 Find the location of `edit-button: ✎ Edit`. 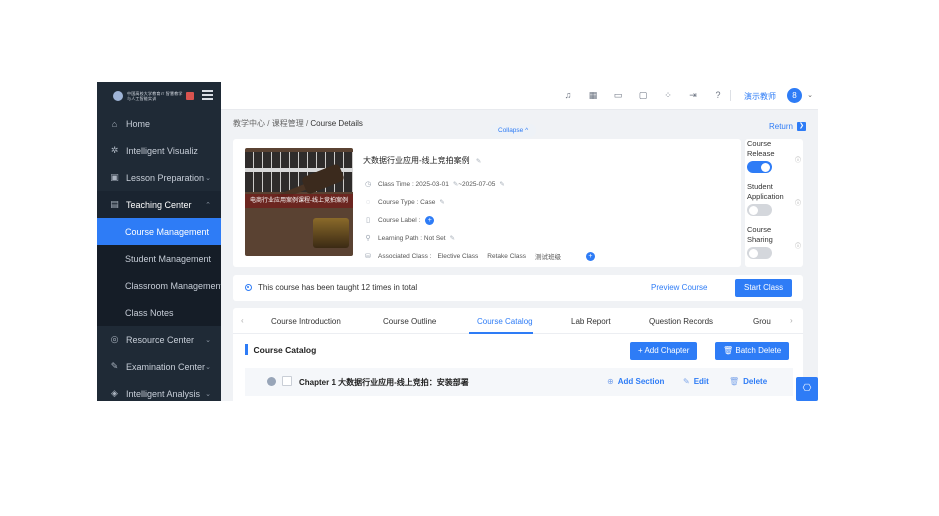

edit-button: ✎ Edit is located at coordinates (696, 381).